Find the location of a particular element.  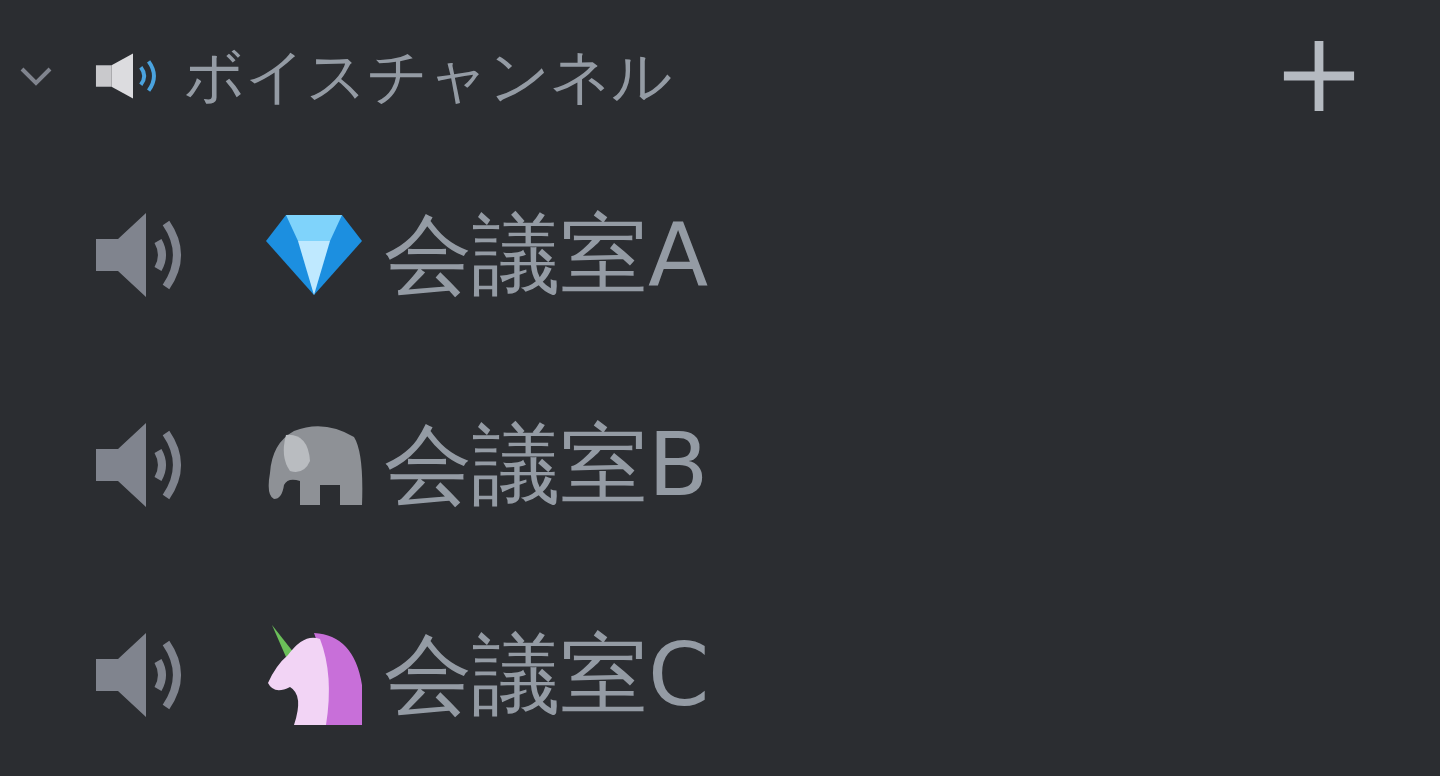

category-name: ボイスチャンネル is located at coordinates (428, 76).